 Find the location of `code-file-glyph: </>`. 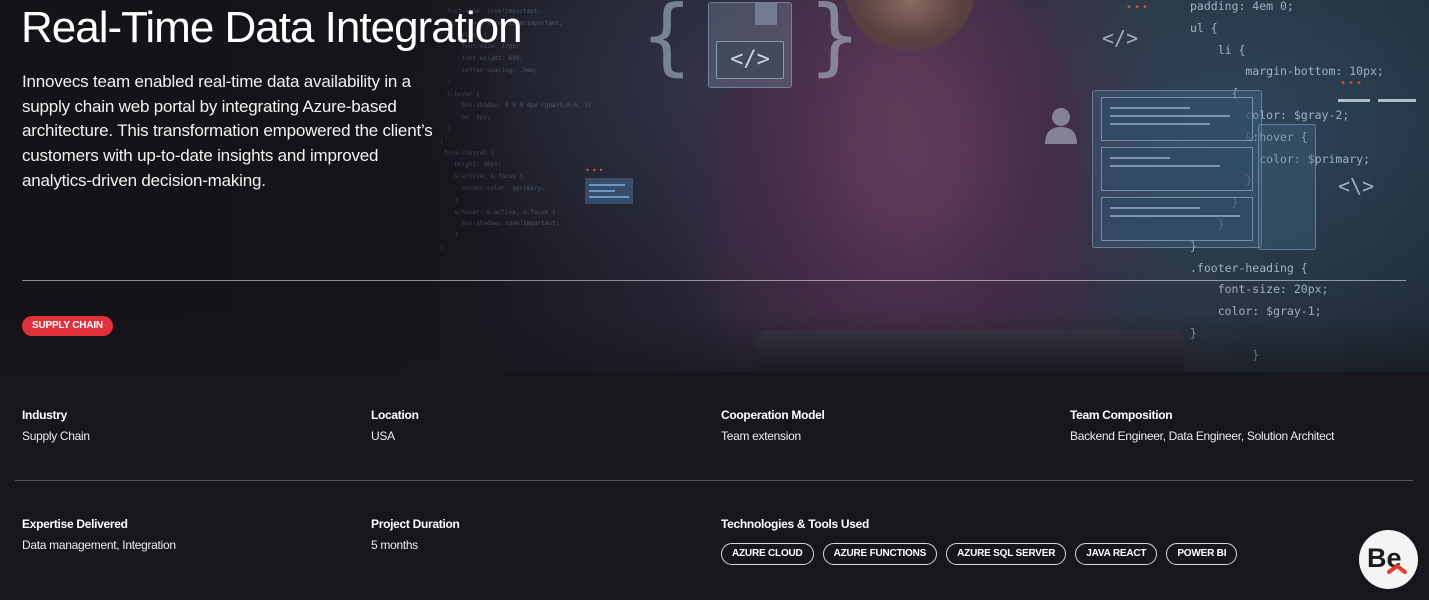

code-file-glyph: </> is located at coordinates (750, 60).